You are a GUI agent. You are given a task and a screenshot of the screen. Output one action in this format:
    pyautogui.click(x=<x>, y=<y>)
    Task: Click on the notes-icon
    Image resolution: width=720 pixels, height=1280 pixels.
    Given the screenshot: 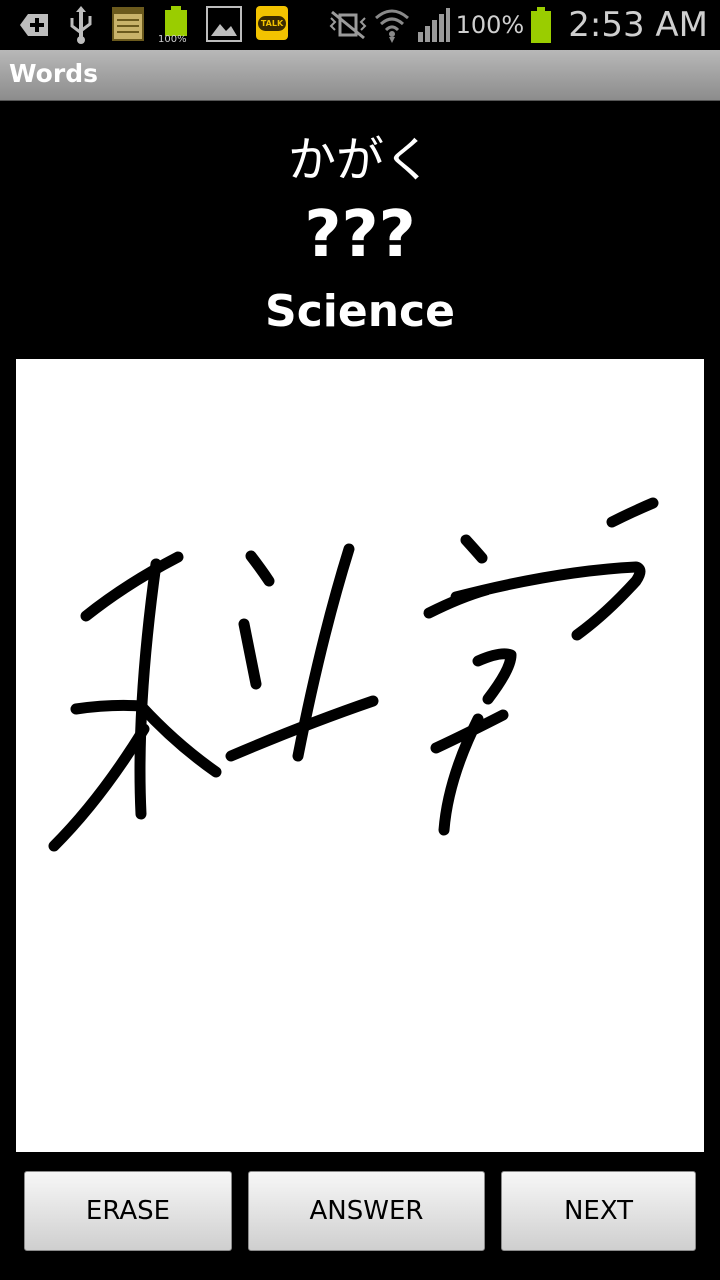 What is the action you would take?
    pyautogui.click(x=128, y=24)
    